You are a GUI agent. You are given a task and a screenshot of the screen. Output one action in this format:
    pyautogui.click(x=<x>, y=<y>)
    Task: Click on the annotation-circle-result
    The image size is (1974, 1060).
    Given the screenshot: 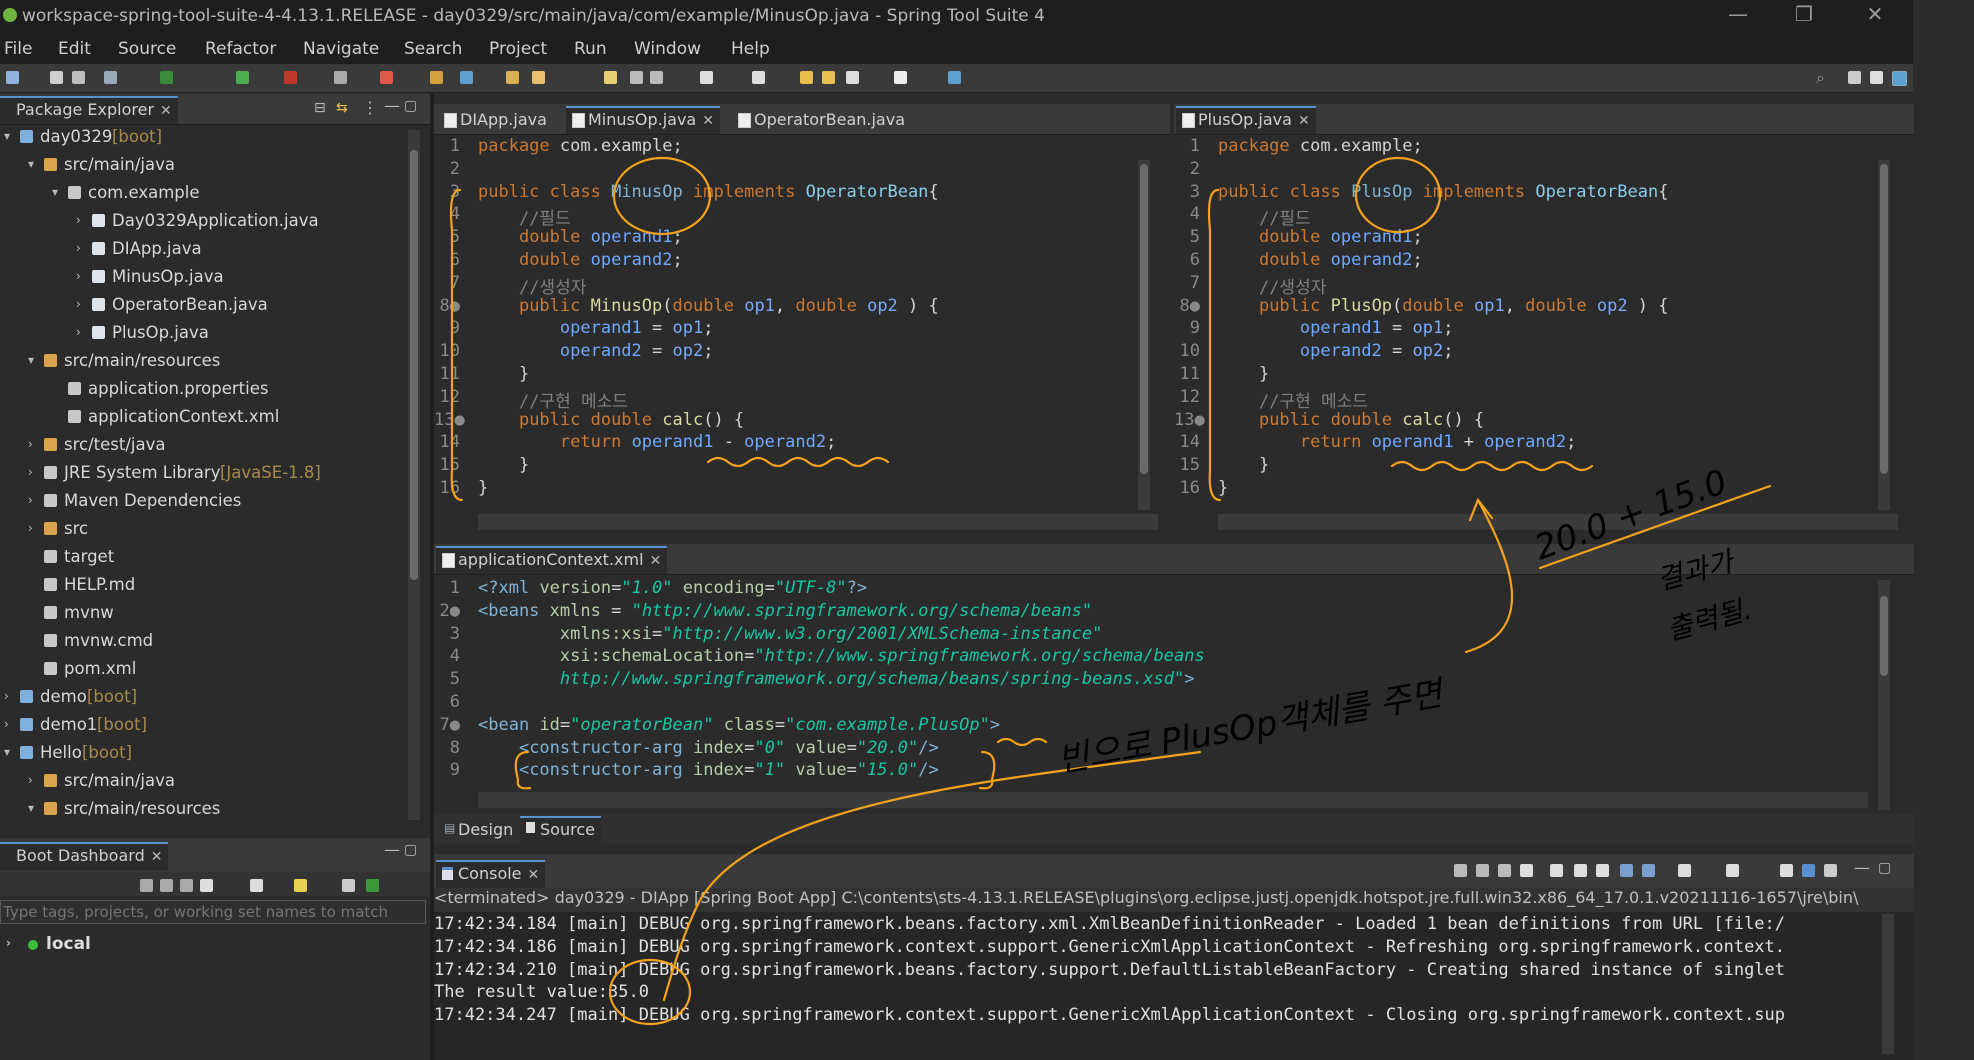 What is the action you would take?
    pyautogui.click(x=650, y=992)
    